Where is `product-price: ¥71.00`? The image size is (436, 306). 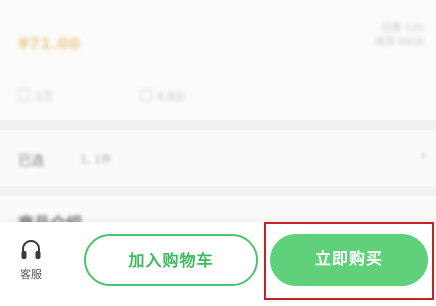 product-price: ¥71.00 is located at coordinates (49, 43).